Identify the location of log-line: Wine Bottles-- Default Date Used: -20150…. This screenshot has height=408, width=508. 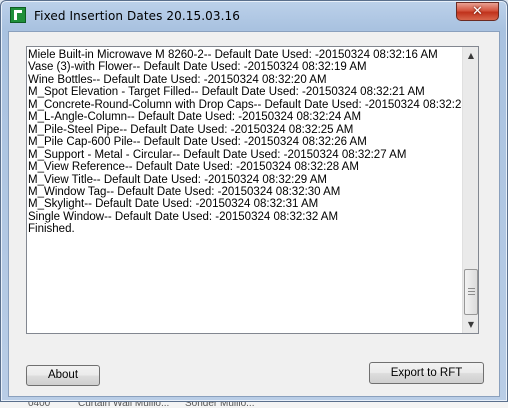
(177, 79).